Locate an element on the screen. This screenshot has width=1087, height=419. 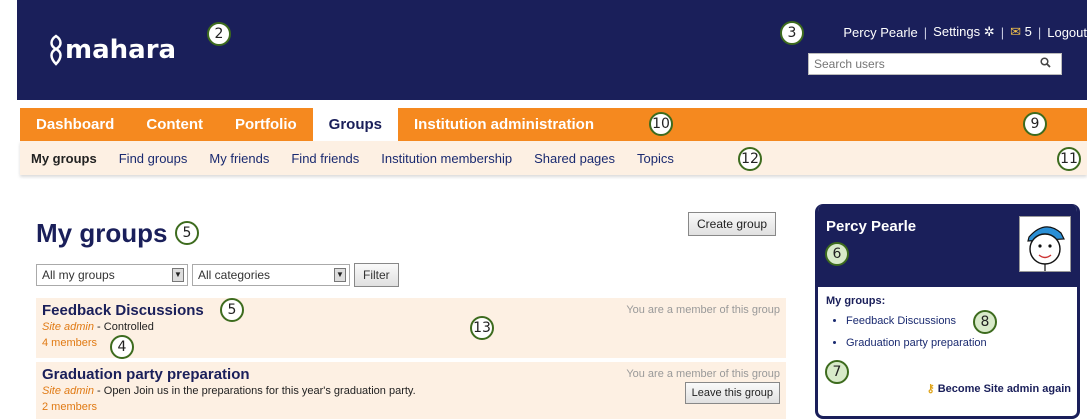
nav-dashboard: Dashboard is located at coordinates (75, 124).